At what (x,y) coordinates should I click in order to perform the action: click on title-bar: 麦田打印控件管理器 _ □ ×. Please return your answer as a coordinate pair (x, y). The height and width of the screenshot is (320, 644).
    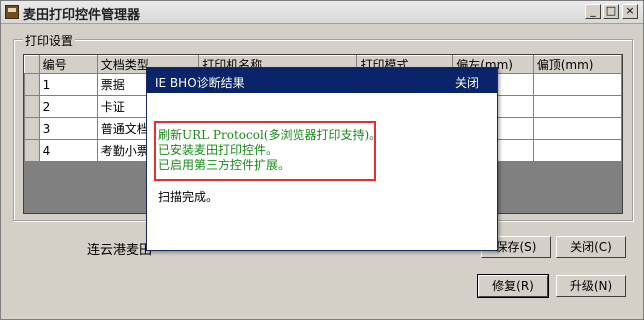
    Looking at the image, I should click on (322, 12).